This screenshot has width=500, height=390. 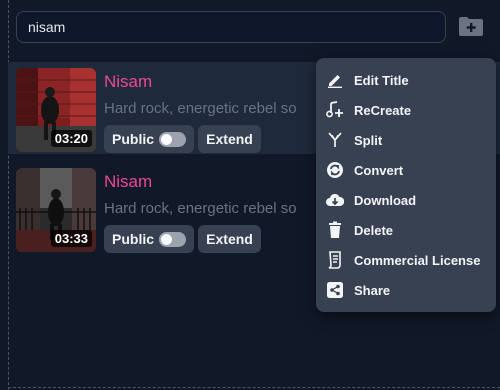 I want to click on menu-item-label: Commercial License, so click(x=417, y=260).